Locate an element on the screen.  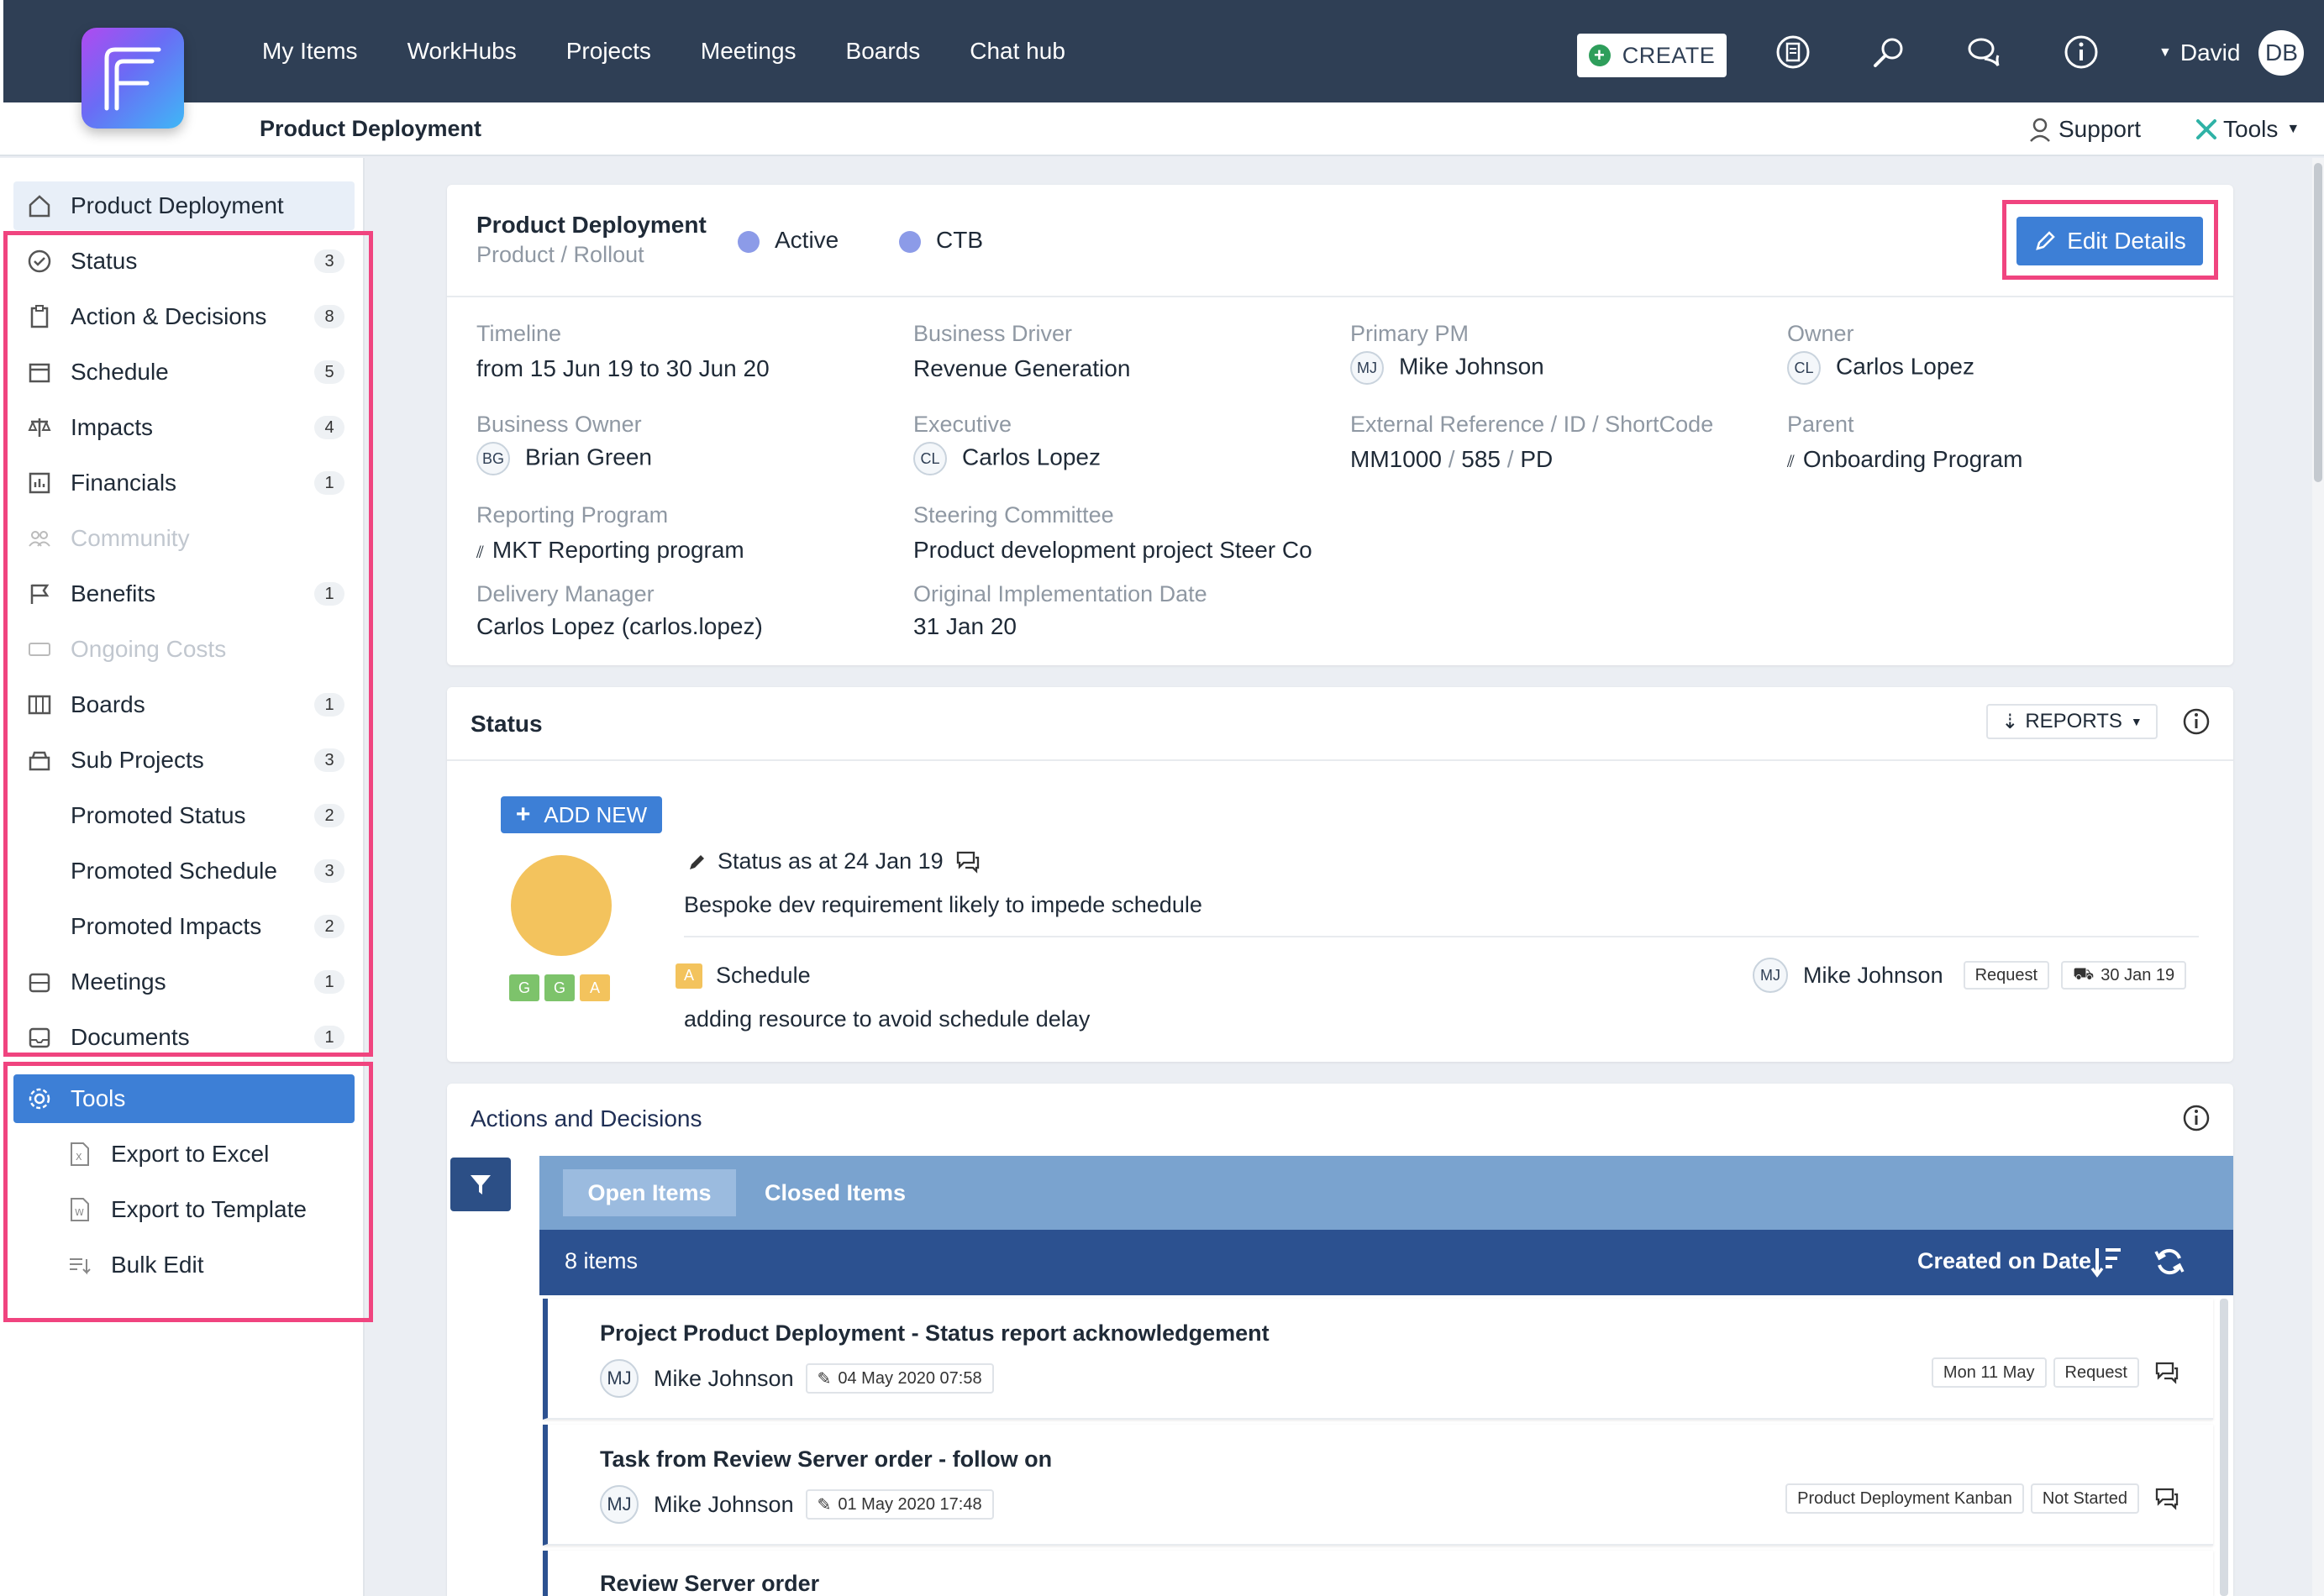
highlight-tools-section is located at coordinates (188, 1192).